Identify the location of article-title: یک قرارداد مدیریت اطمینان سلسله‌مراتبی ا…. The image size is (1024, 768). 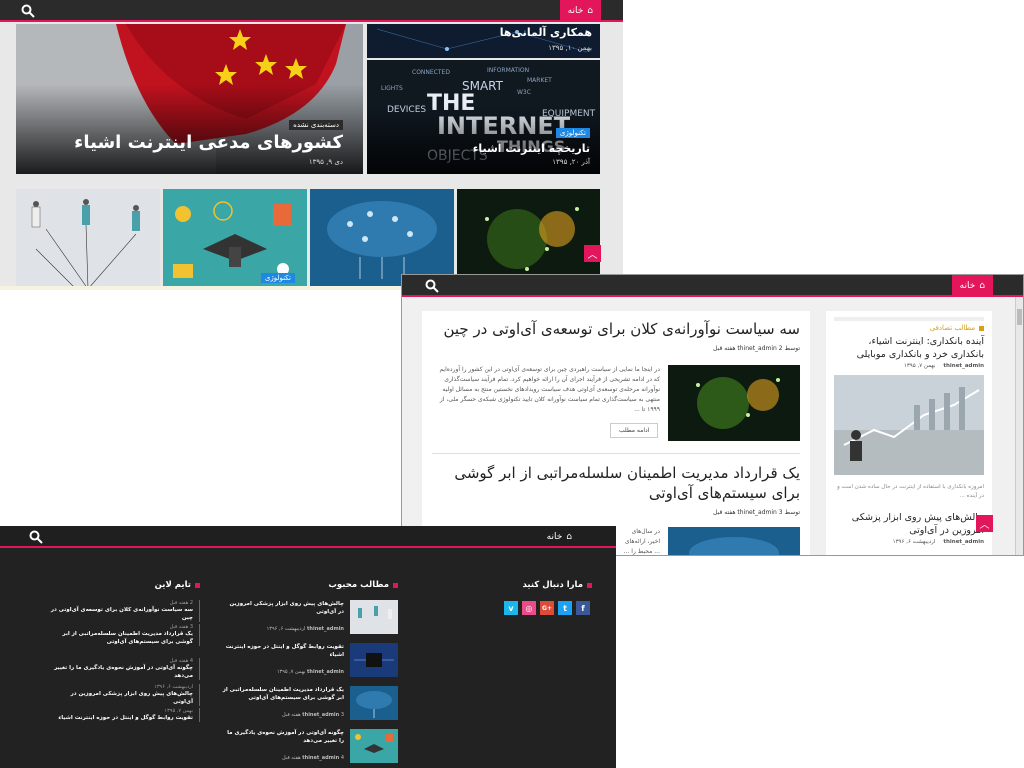
(615, 483).